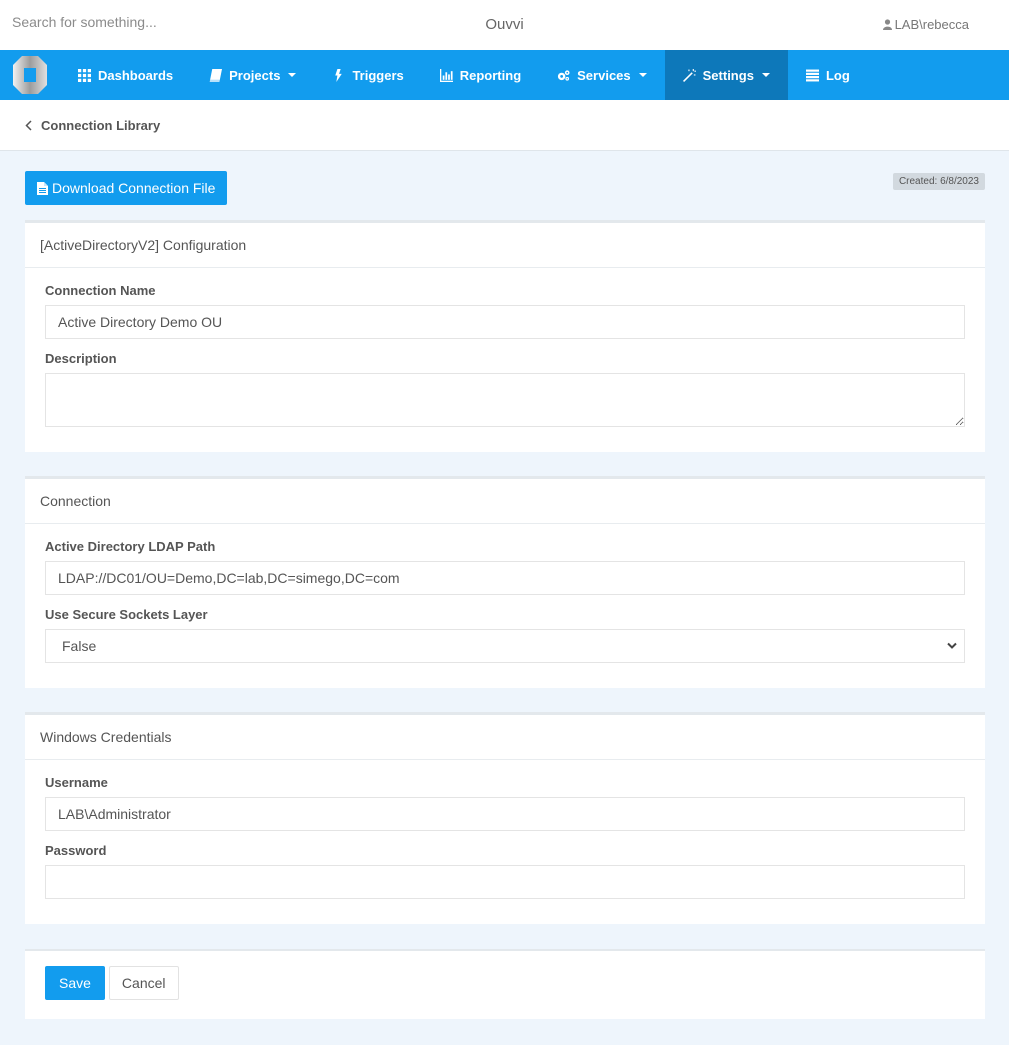 The image size is (1009, 1045). I want to click on panel-title: Windows Credentials, so click(505, 737).